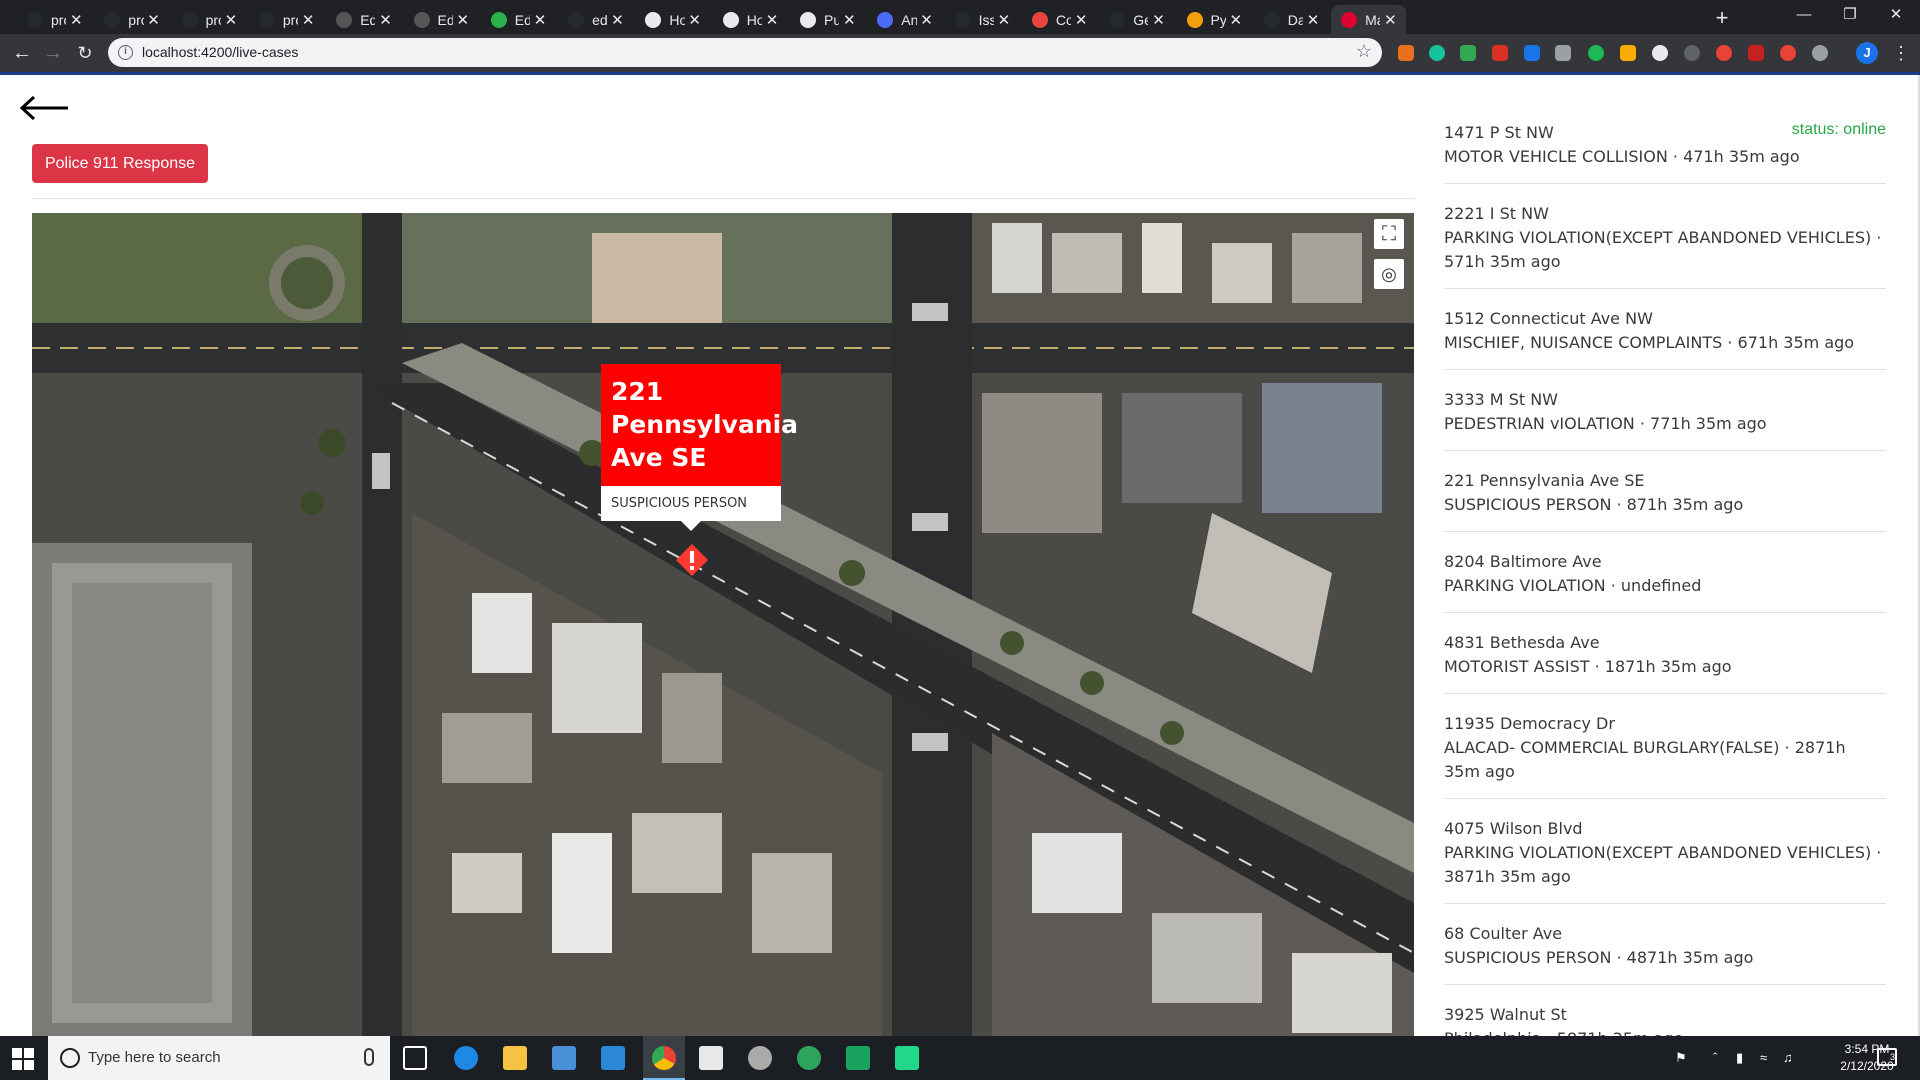 The height and width of the screenshot is (1080, 1920). Describe the element at coordinates (1692, 53) in the screenshot. I see `extension-dark-circle-icon` at that location.